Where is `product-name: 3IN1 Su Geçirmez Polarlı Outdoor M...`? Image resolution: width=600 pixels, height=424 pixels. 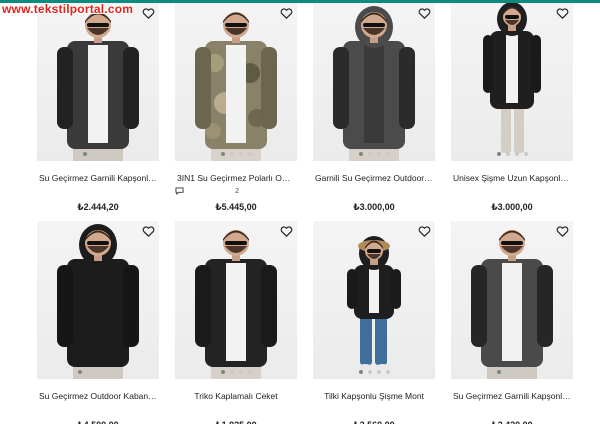 product-name: 3IN1 Su Geçirmez Polarlı Outdoor M... is located at coordinates (236, 178).